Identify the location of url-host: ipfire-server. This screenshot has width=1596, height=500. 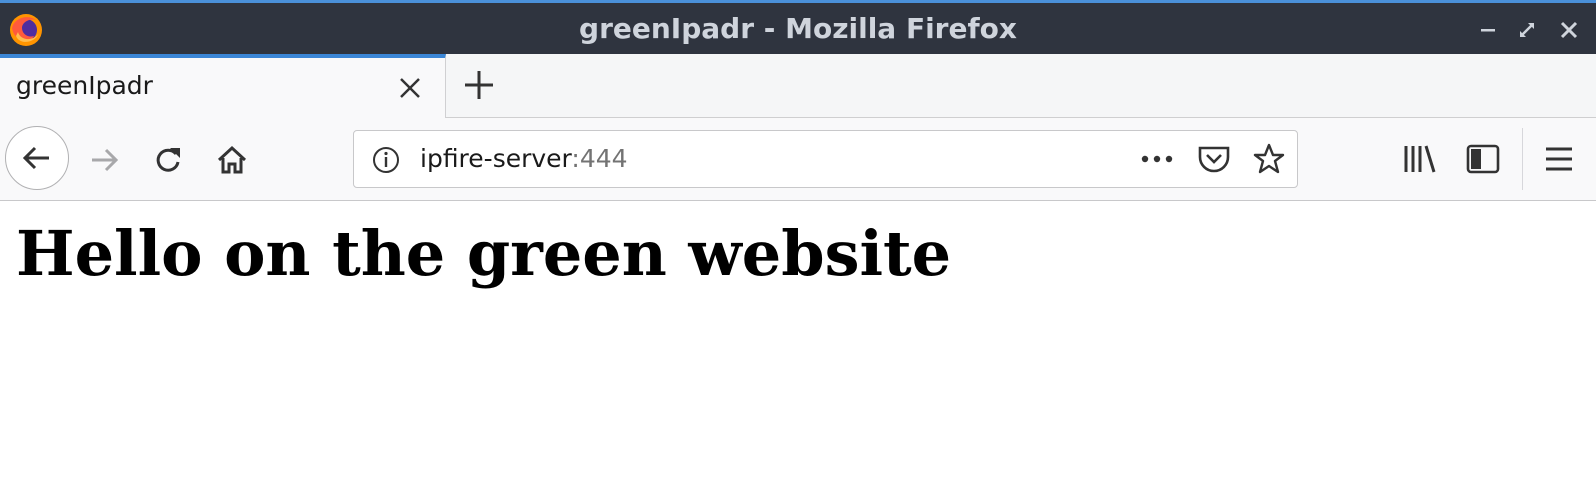
(496, 158).